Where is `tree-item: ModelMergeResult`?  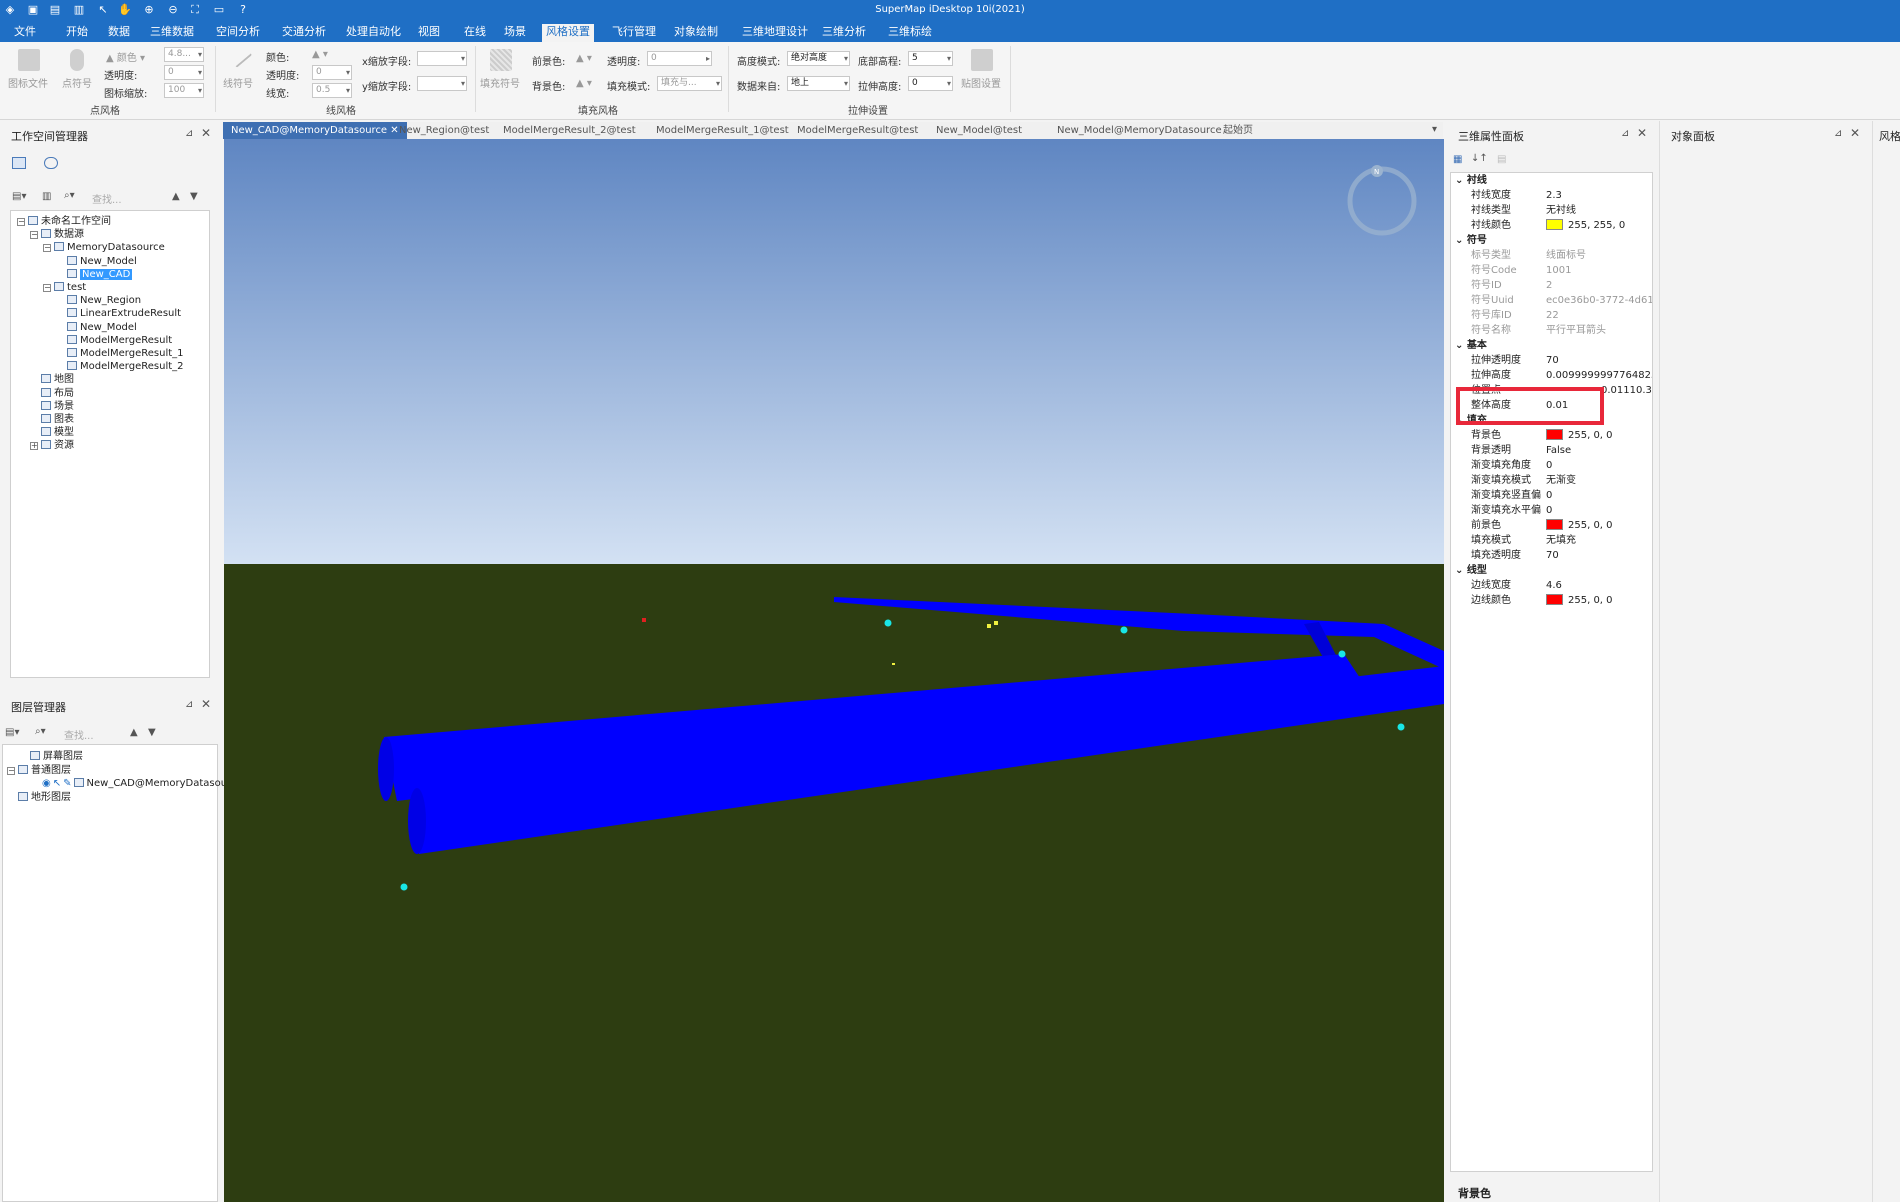 tree-item: ModelMergeResult is located at coordinates (114, 340).